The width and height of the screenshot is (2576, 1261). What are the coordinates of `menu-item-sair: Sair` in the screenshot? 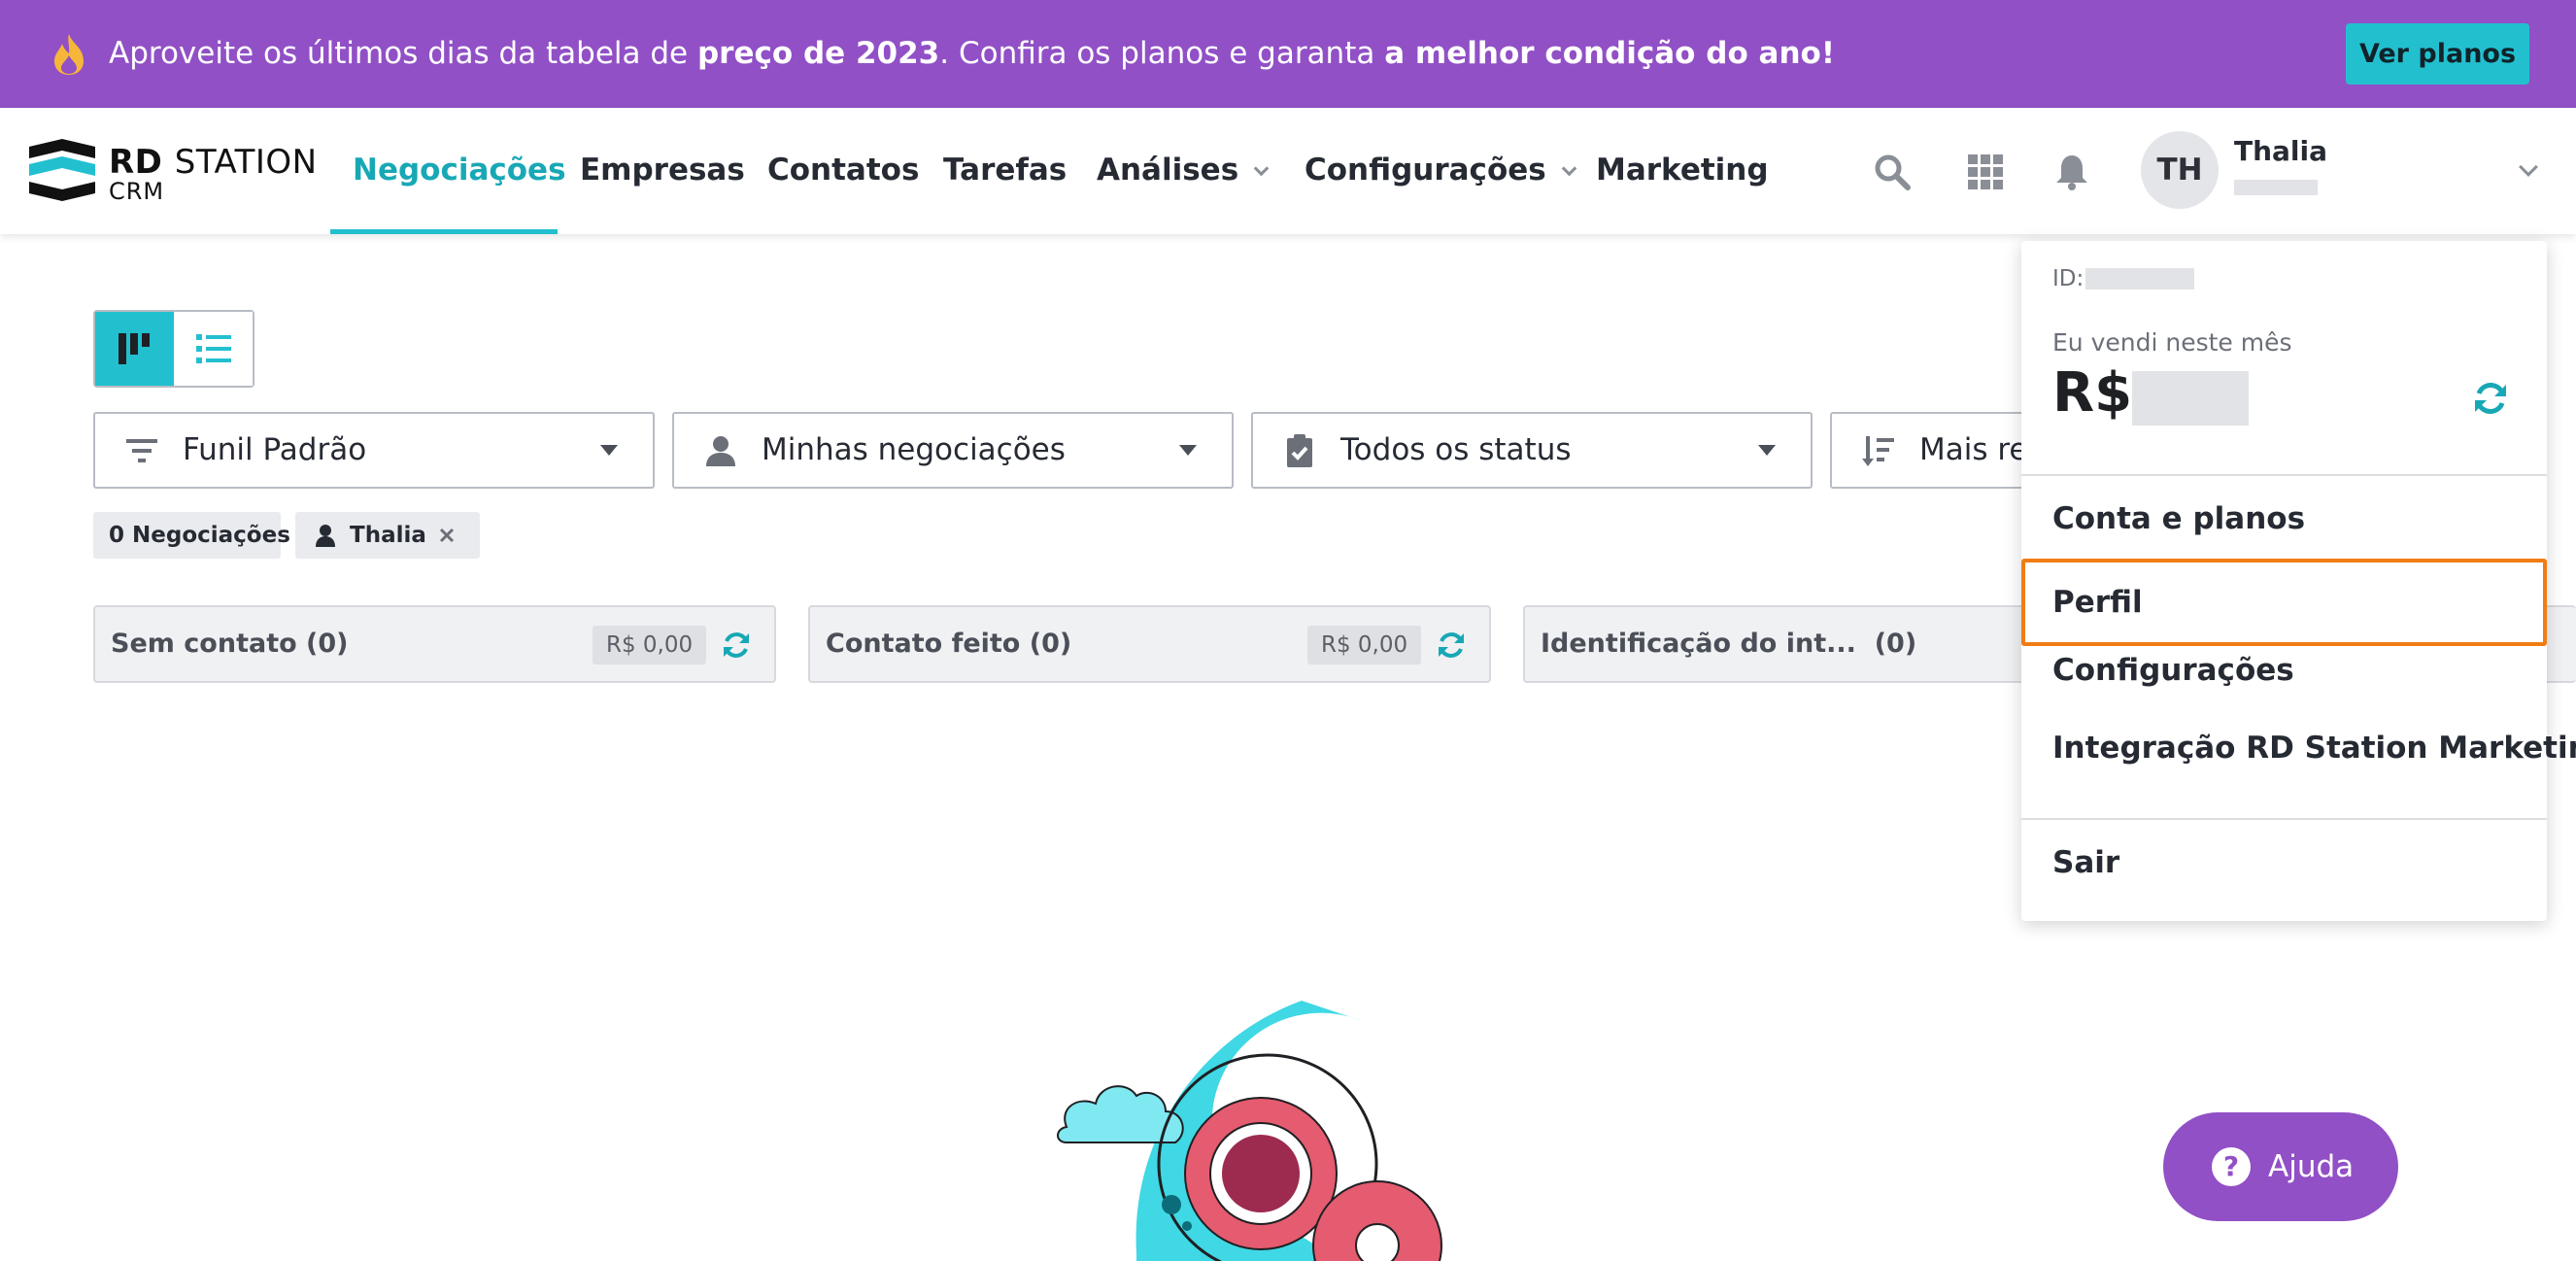 It's located at (2085, 862).